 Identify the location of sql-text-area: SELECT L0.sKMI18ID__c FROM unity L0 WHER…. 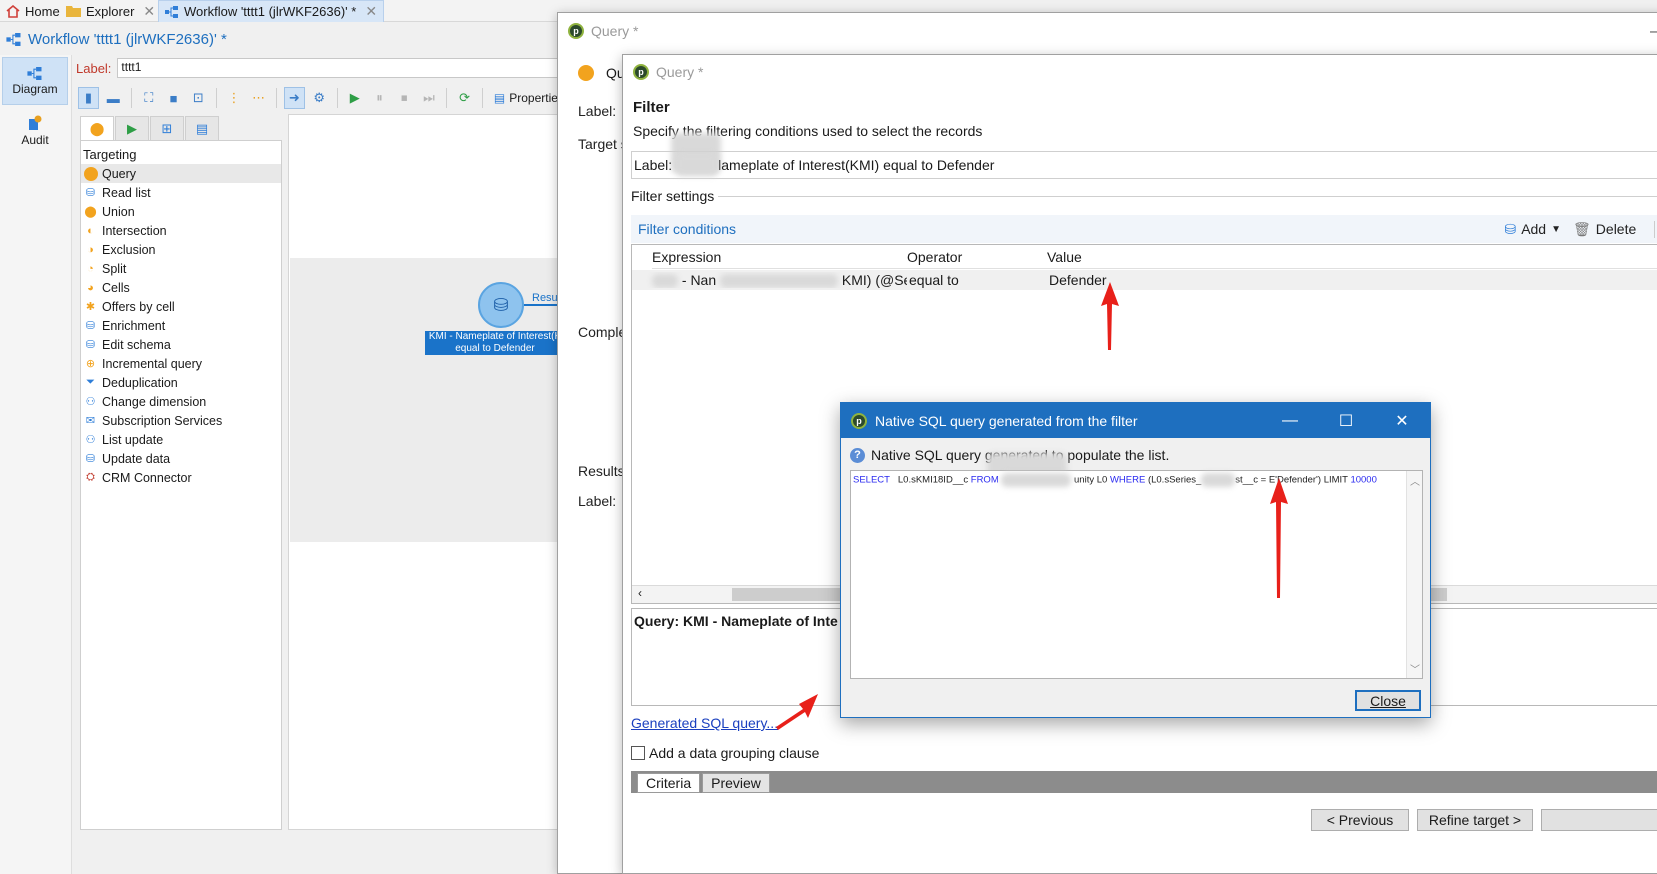
(1136, 574).